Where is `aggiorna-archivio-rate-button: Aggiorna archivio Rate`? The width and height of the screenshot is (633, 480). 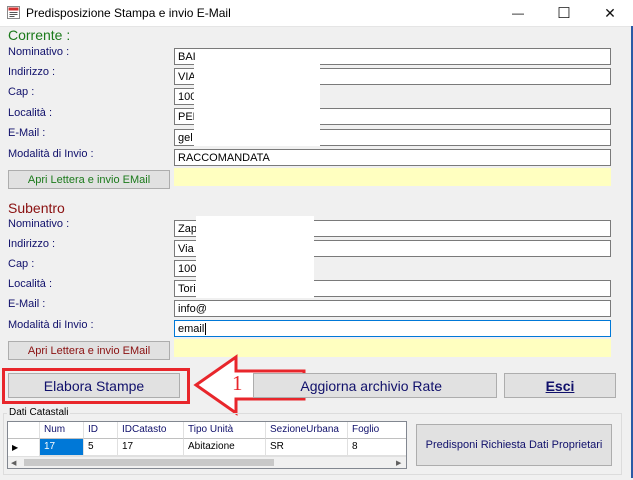
aggiorna-archivio-rate-button: Aggiorna archivio Rate is located at coordinates (375, 385).